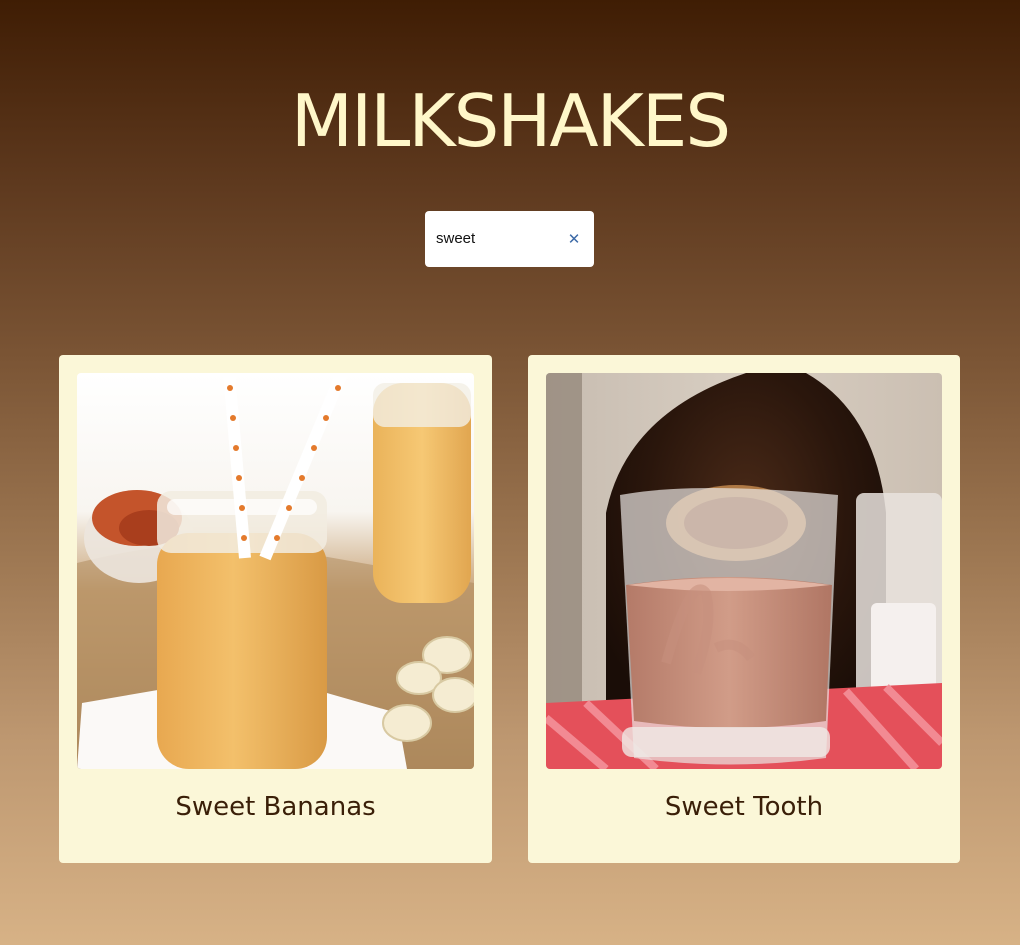 The height and width of the screenshot is (945, 1020). I want to click on card-title: Sweet Tooth, so click(744, 807).